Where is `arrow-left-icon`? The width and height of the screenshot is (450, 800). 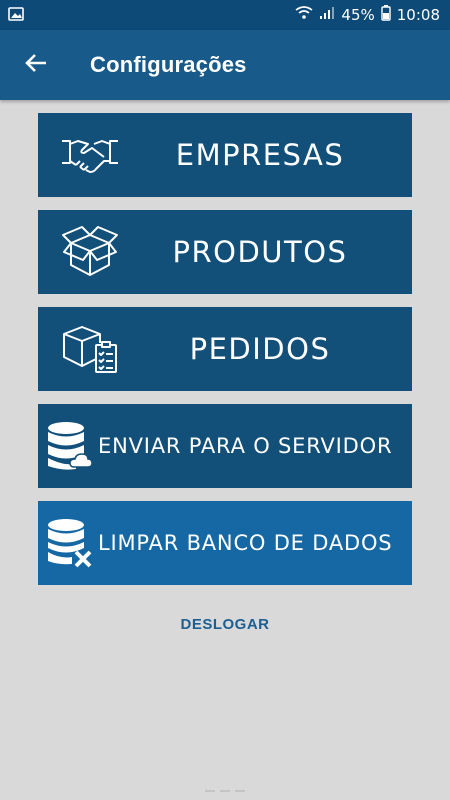
arrow-left-icon is located at coordinates (36, 65).